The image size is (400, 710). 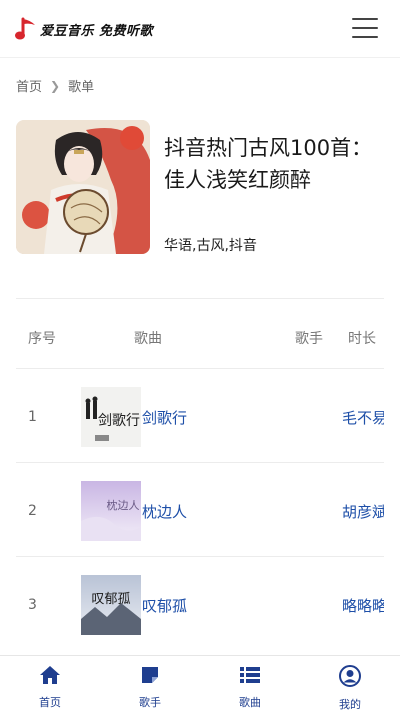 I want to click on breadcrumb: 首页 ❯ 歌单, so click(x=55, y=86).